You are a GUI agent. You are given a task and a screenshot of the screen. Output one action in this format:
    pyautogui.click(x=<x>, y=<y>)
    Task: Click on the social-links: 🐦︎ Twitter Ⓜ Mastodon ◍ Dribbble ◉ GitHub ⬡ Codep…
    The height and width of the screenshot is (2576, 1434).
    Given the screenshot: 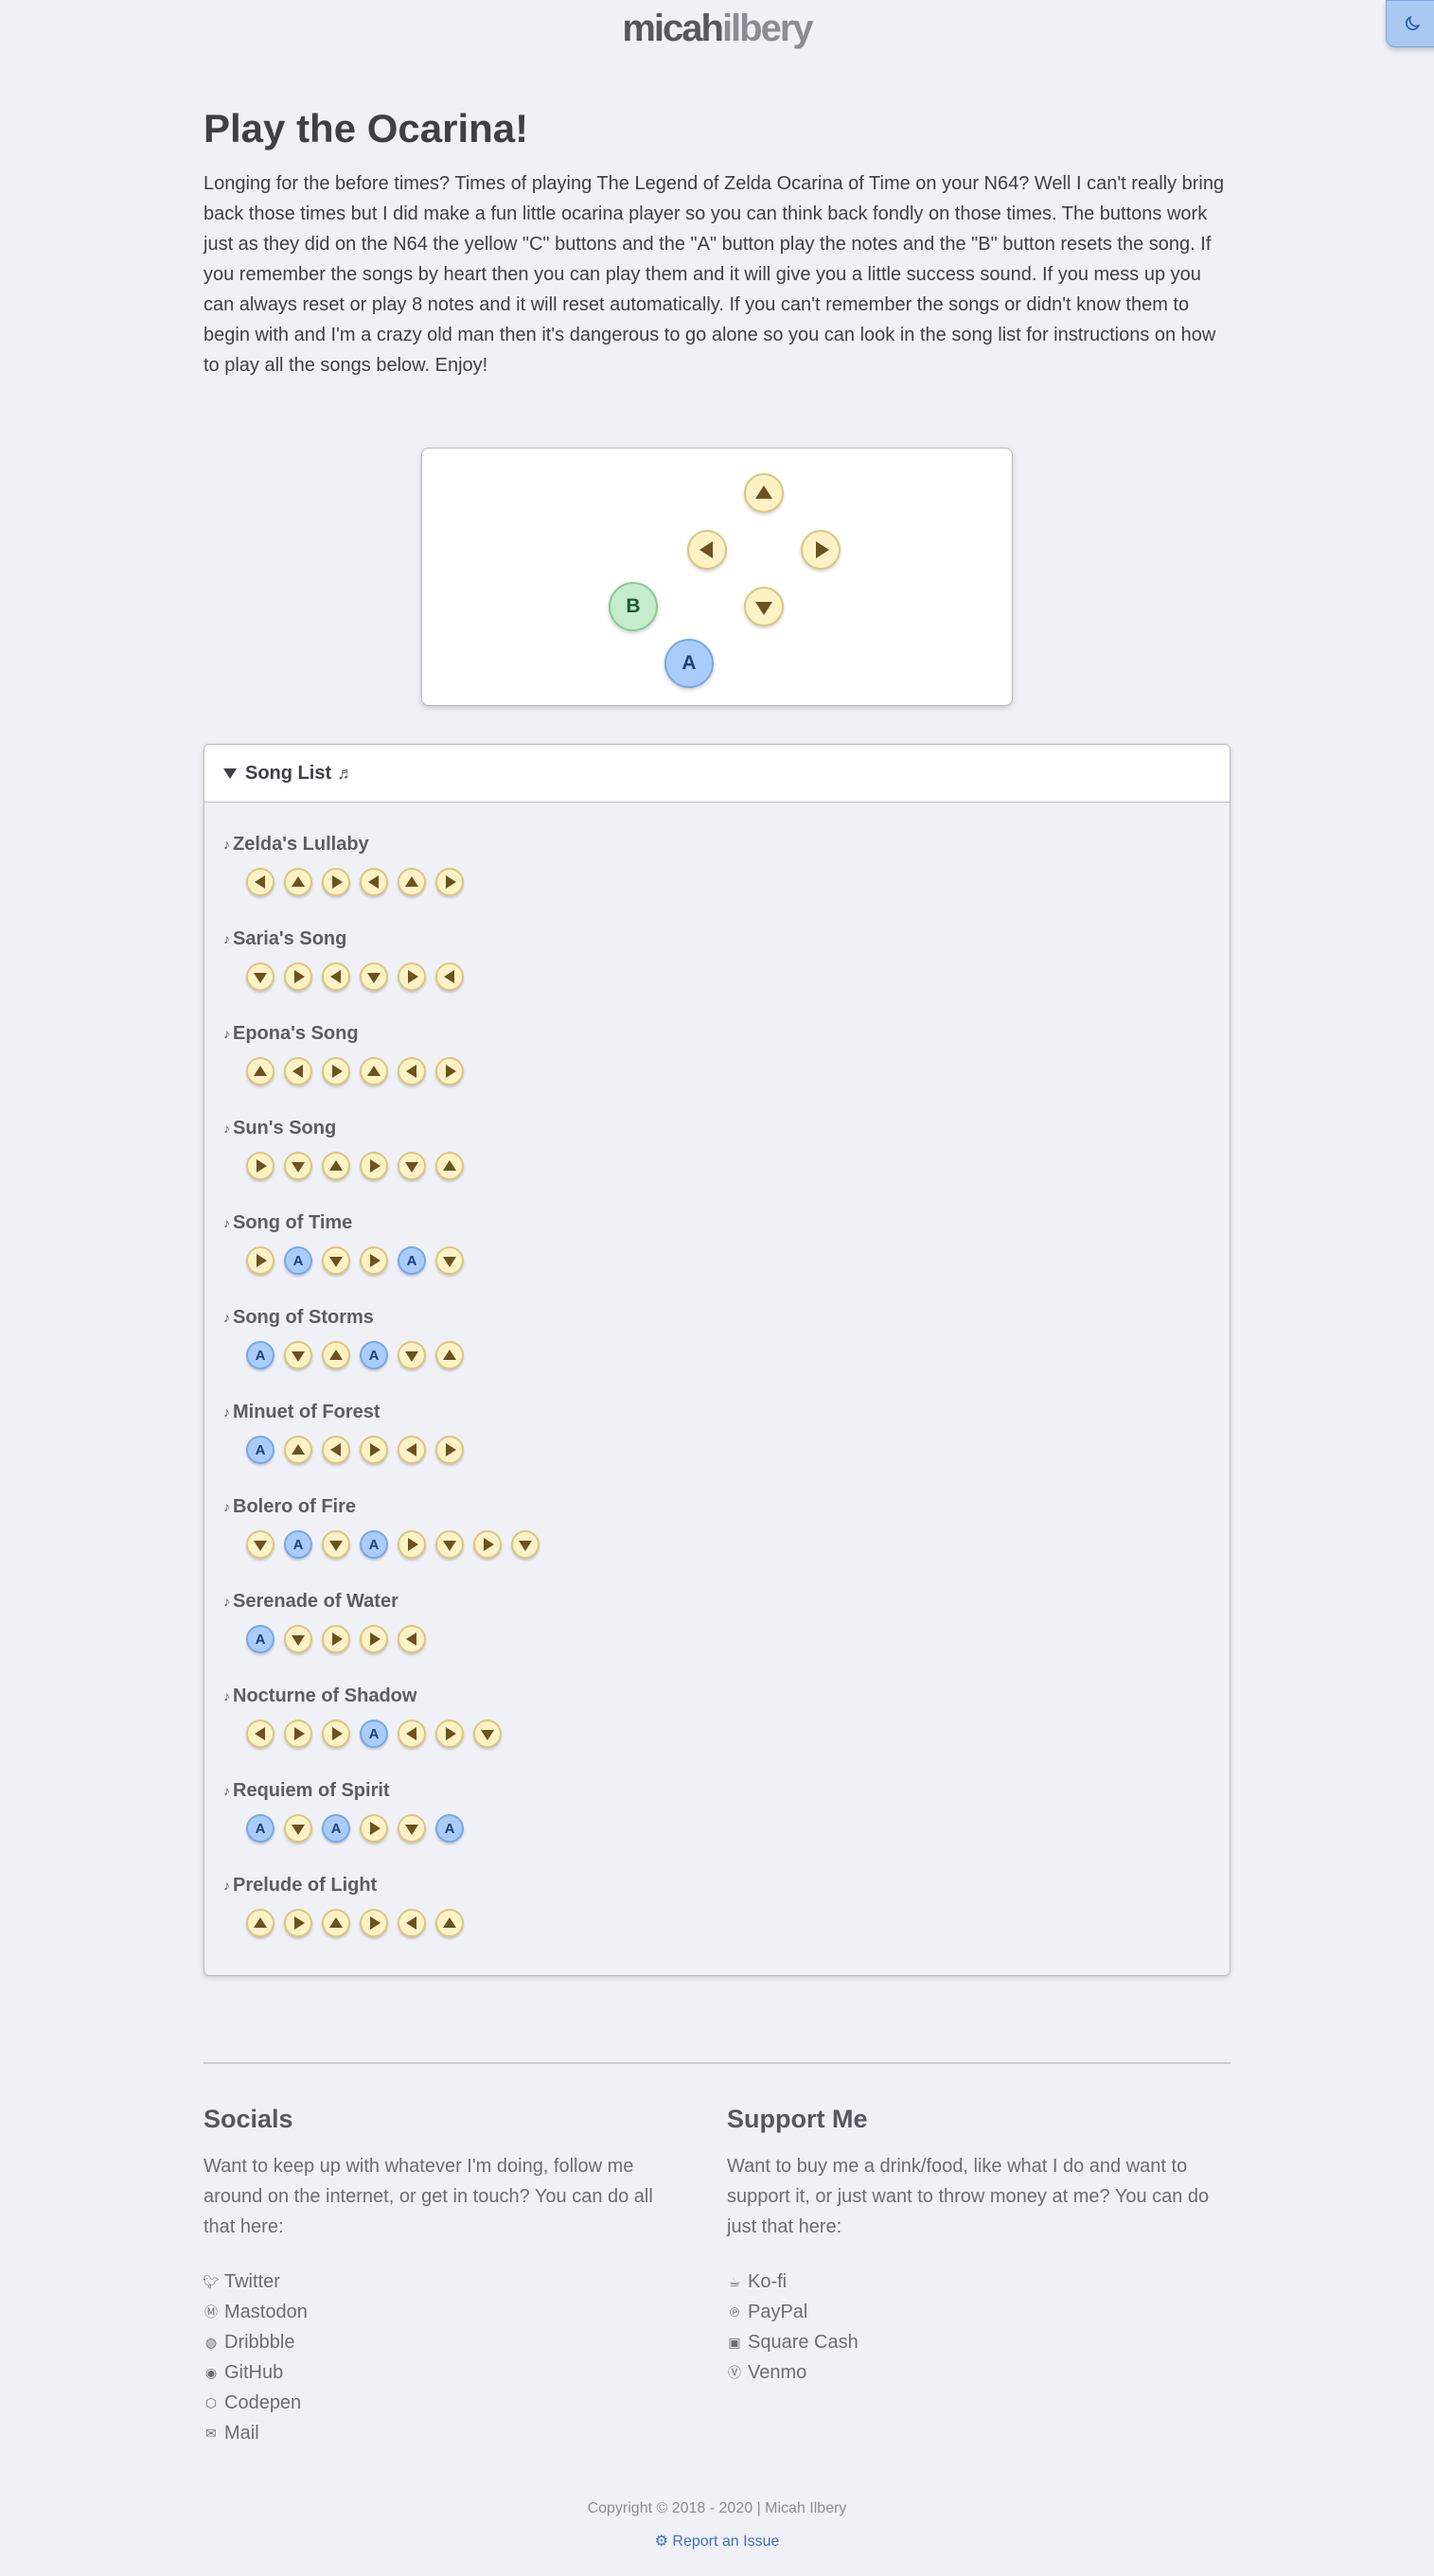 What is the action you would take?
    pyautogui.click(x=444, y=2357)
    